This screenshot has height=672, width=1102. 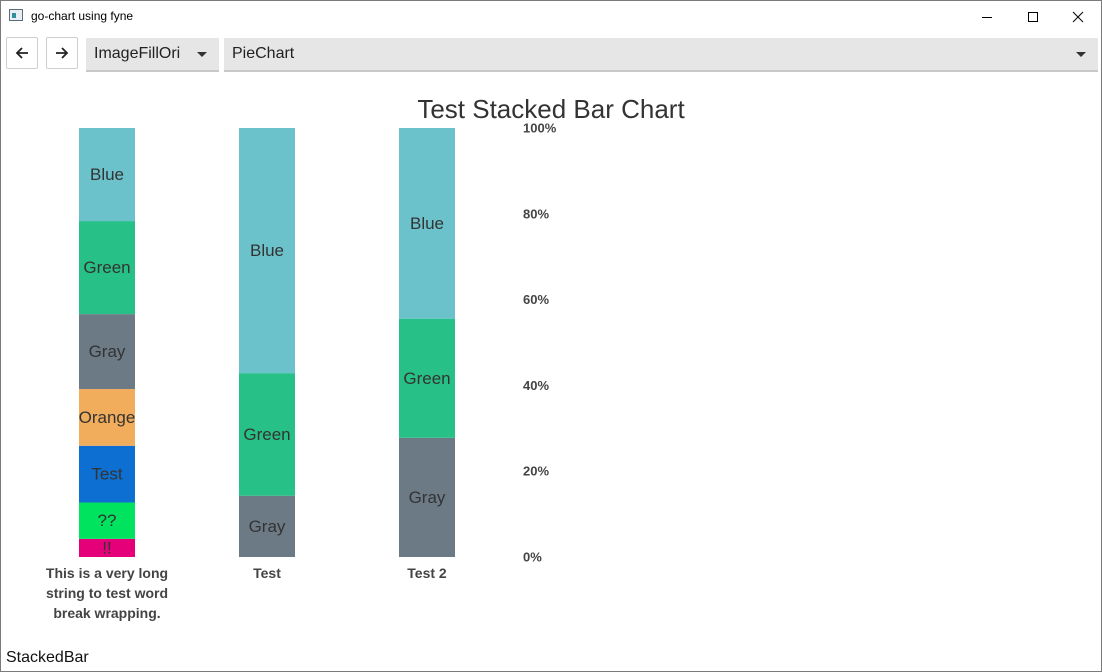 I want to click on minimize-button, so click(x=987, y=16).